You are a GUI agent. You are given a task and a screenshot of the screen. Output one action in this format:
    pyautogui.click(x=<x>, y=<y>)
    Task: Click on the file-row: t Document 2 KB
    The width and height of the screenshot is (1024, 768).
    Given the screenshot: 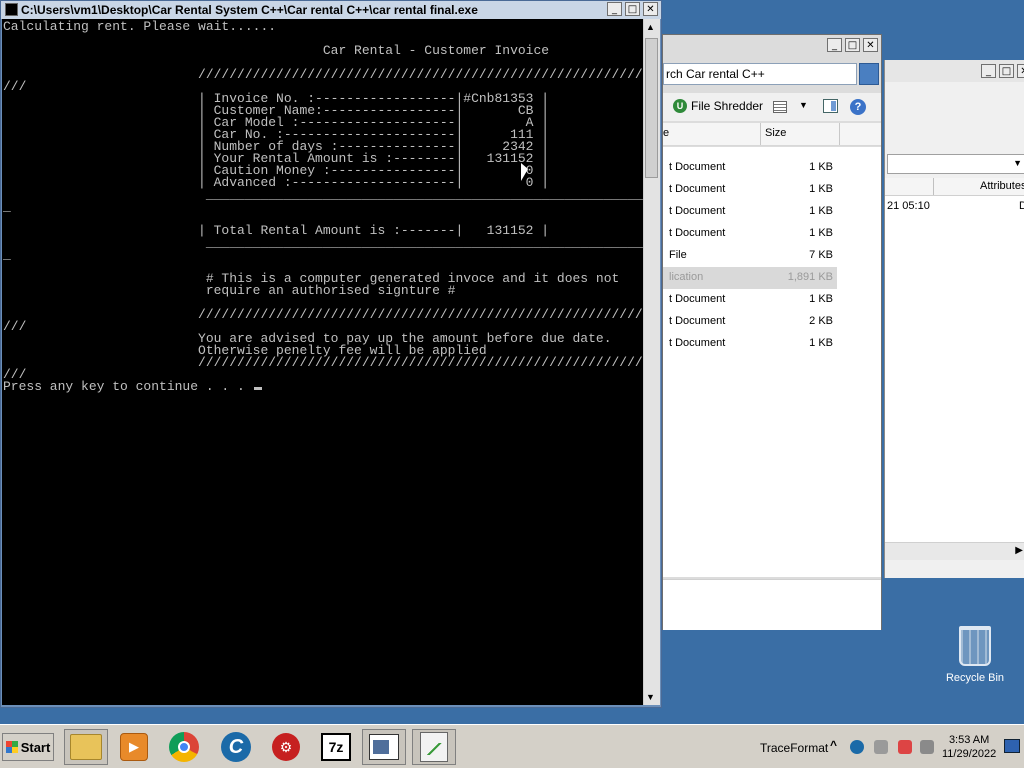 What is the action you would take?
    pyautogui.click(x=750, y=322)
    